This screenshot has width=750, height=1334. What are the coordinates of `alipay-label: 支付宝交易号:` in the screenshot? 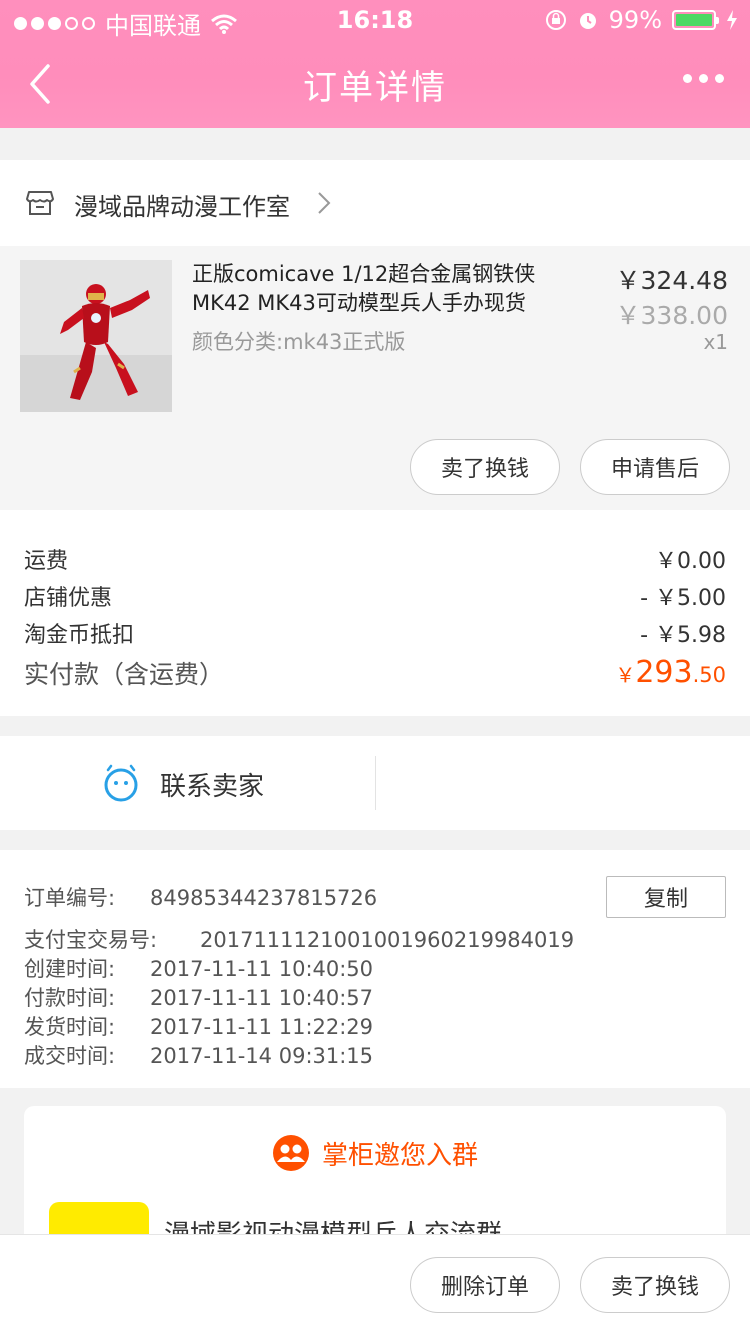 It's located at (91, 940).